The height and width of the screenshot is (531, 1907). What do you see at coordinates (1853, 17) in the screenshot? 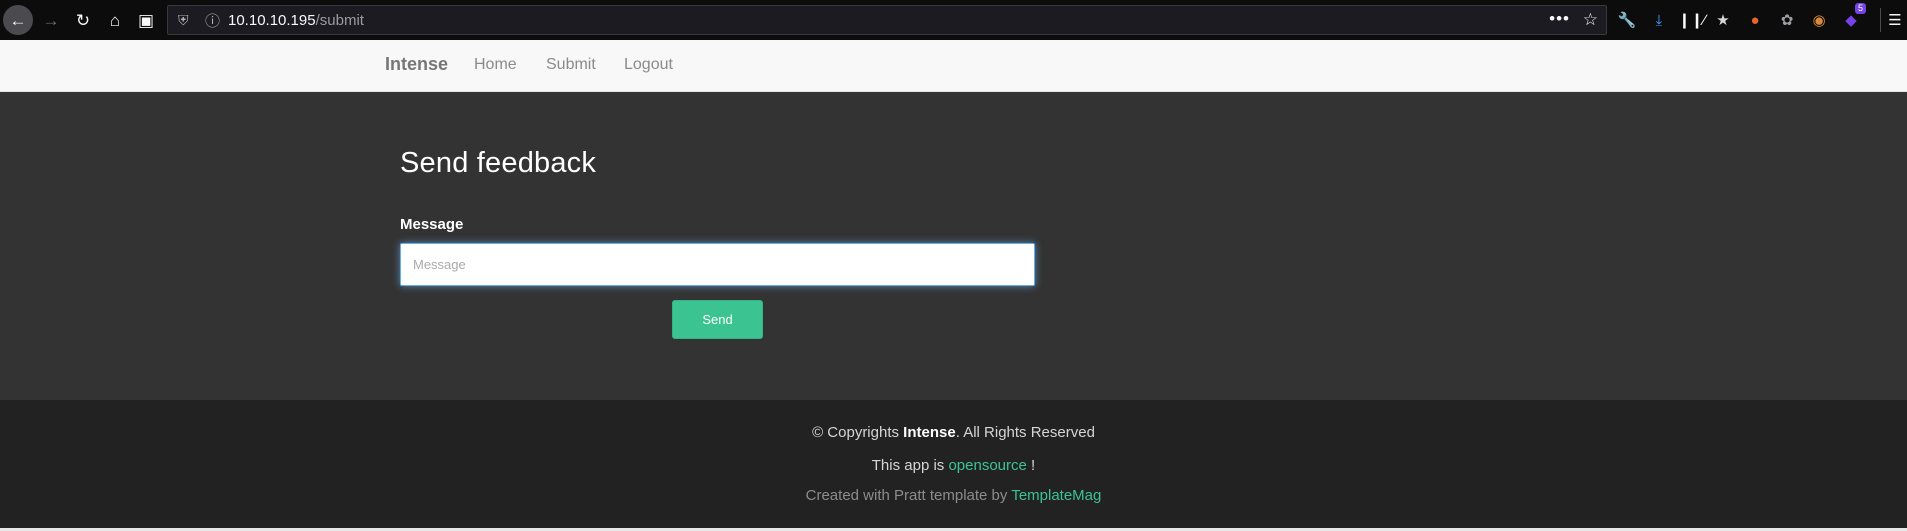
I see `extension-icon-5: ◆ 5` at bounding box center [1853, 17].